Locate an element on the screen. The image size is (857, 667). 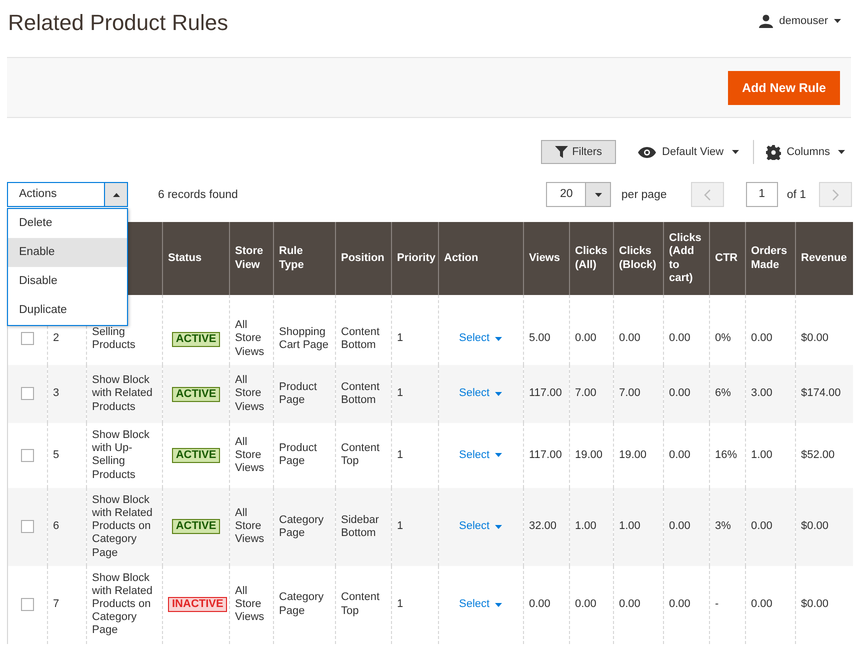
eye-icon is located at coordinates (647, 152).